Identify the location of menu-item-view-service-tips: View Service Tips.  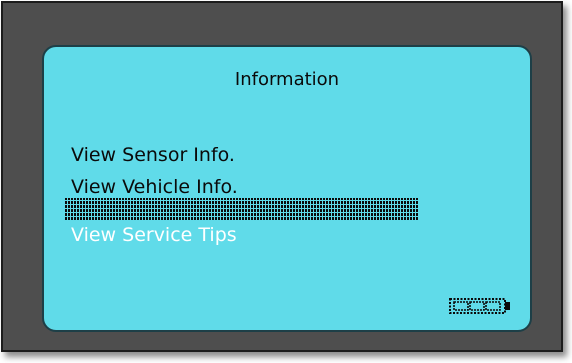
(154, 235).